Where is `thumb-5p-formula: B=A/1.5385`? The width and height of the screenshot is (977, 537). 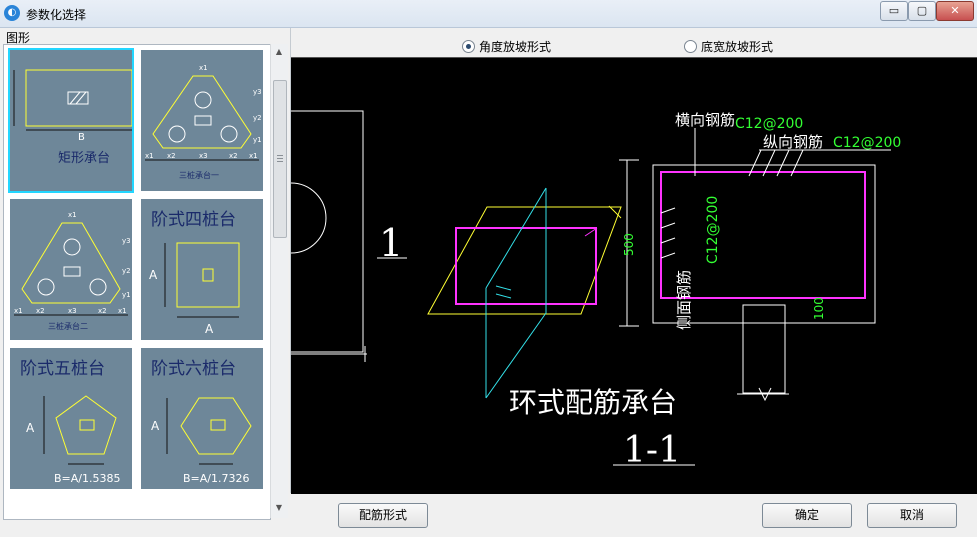 thumb-5p-formula: B=A/1.5385 is located at coordinates (87, 478).